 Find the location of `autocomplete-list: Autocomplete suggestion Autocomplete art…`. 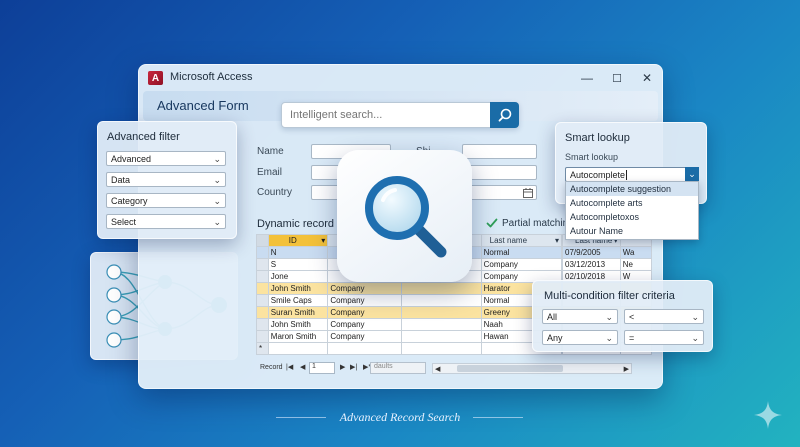

autocomplete-list: Autocomplete suggestion Autocomplete art… is located at coordinates (632, 210).